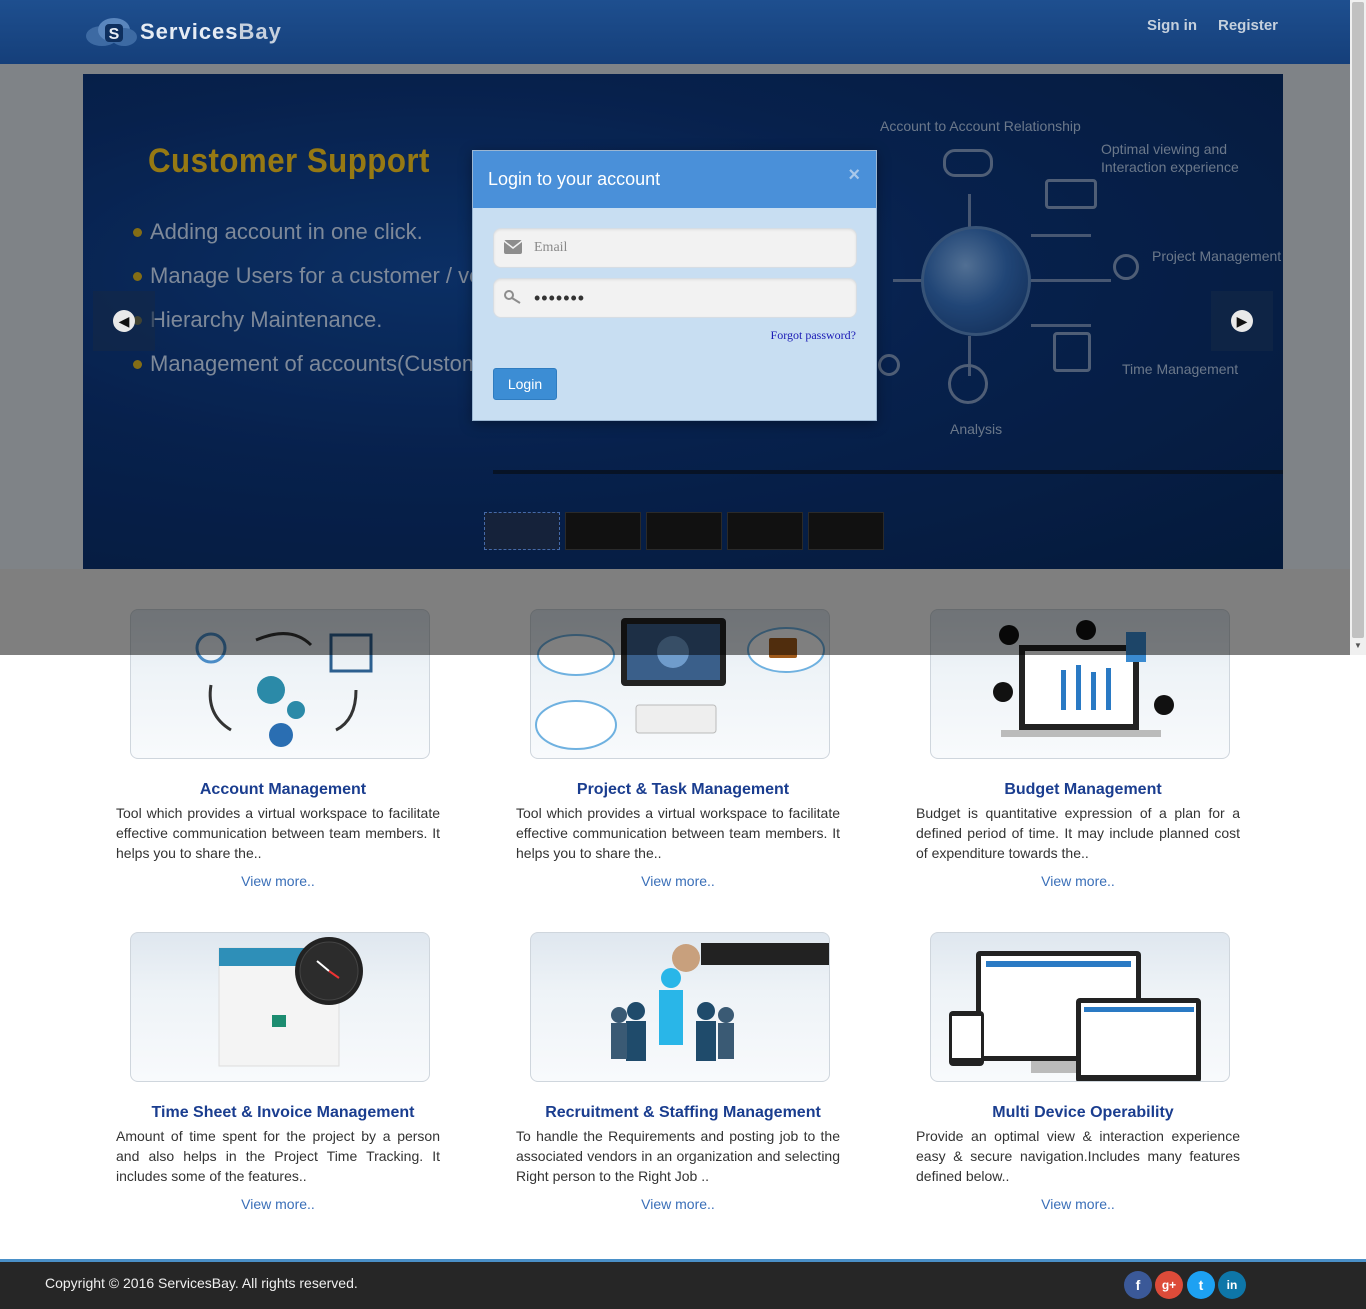  What do you see at coordinates (211, 31) in the screenshot?
I see `logo-text: ServicesBay` at bounding box center [211, 31].